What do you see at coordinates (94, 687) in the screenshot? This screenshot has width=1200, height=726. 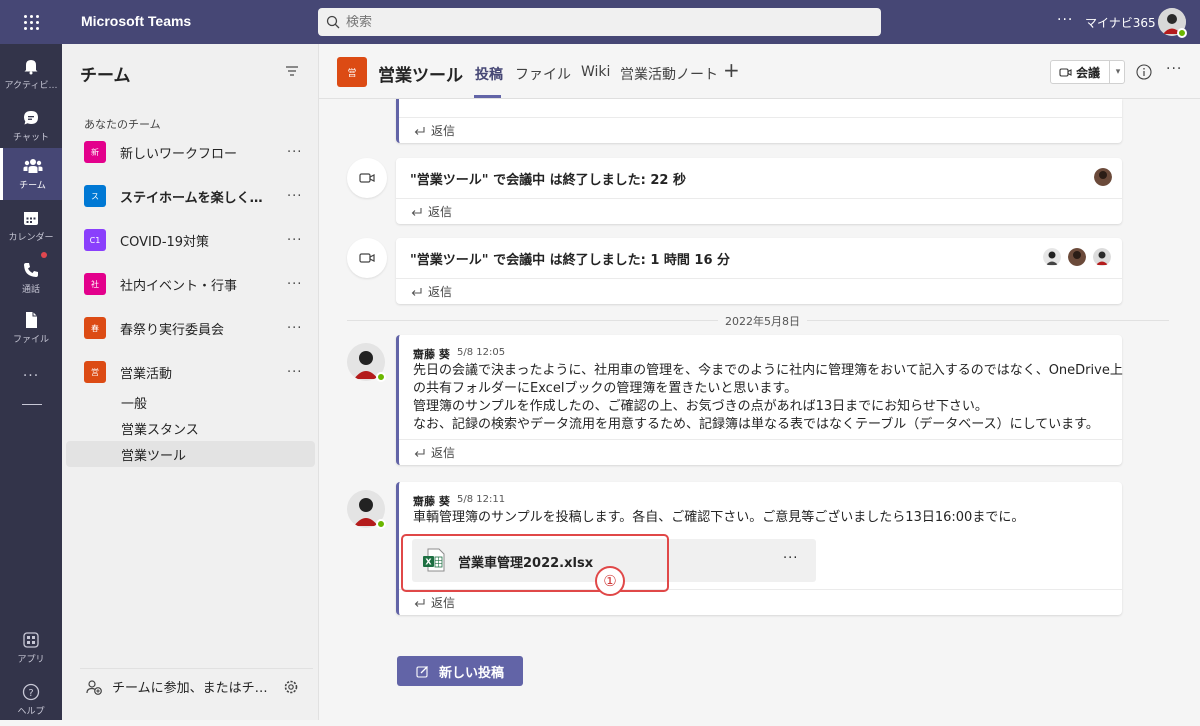 I see `add-people-icon` at bounding box center [94, 687].